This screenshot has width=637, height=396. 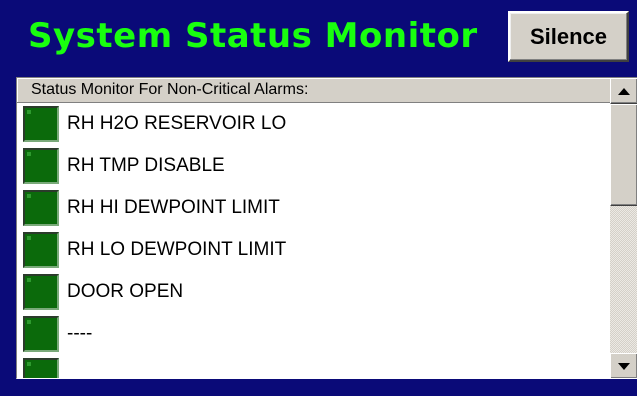 I want to click on page-title: System Status Monitor, so click(x=253, y=36).